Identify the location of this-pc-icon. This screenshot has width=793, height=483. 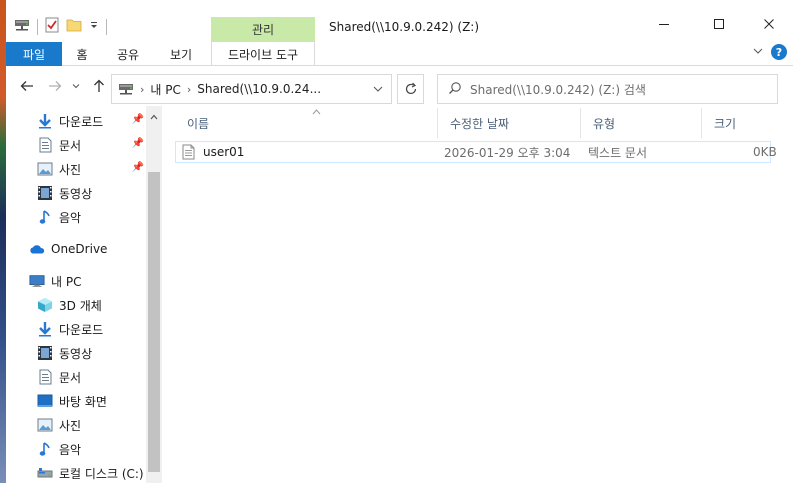
(37, 281).